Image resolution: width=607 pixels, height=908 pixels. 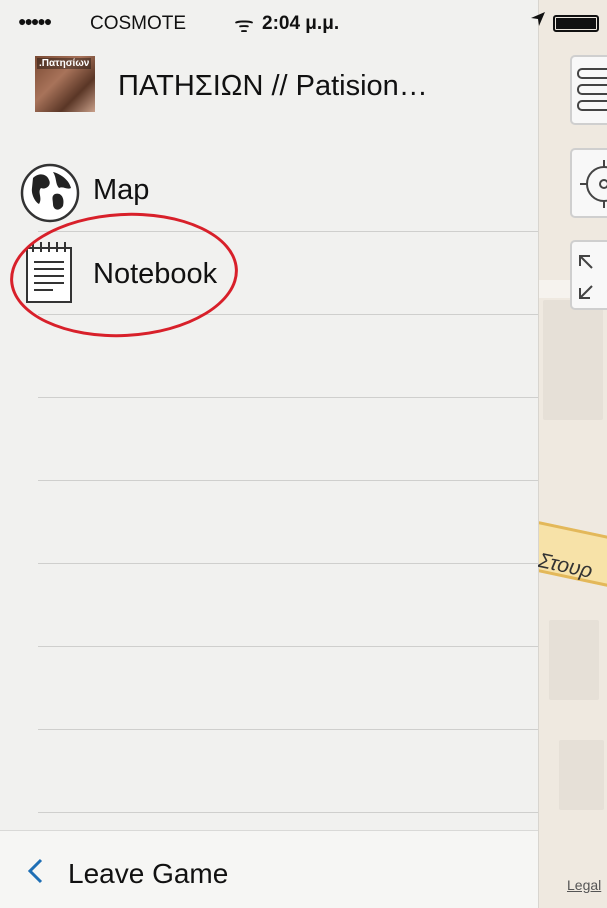 What do you see at coordinates (244, 24) in the screenshot?
I see `wifi-icon: ᯤ` at bounding box center [244, 24].